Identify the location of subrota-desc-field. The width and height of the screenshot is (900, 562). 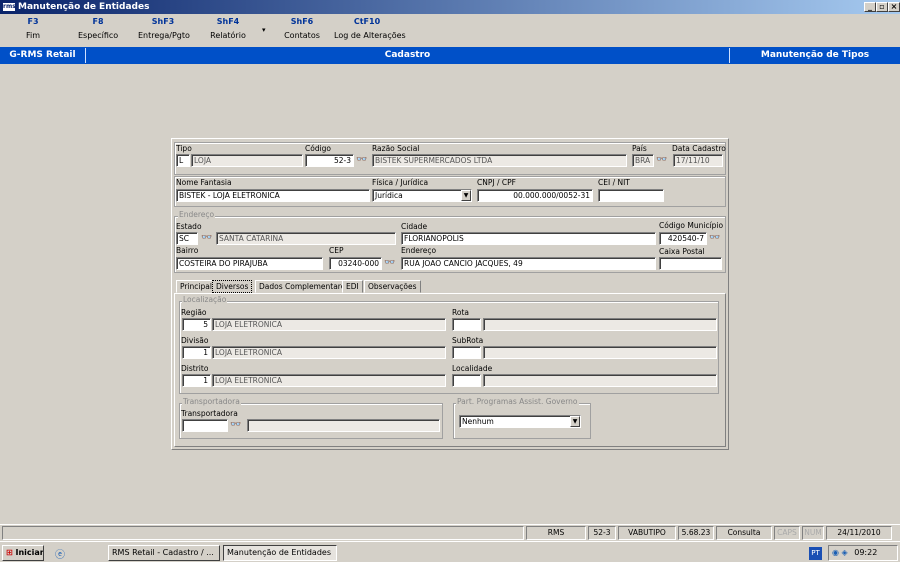
(600, 352).